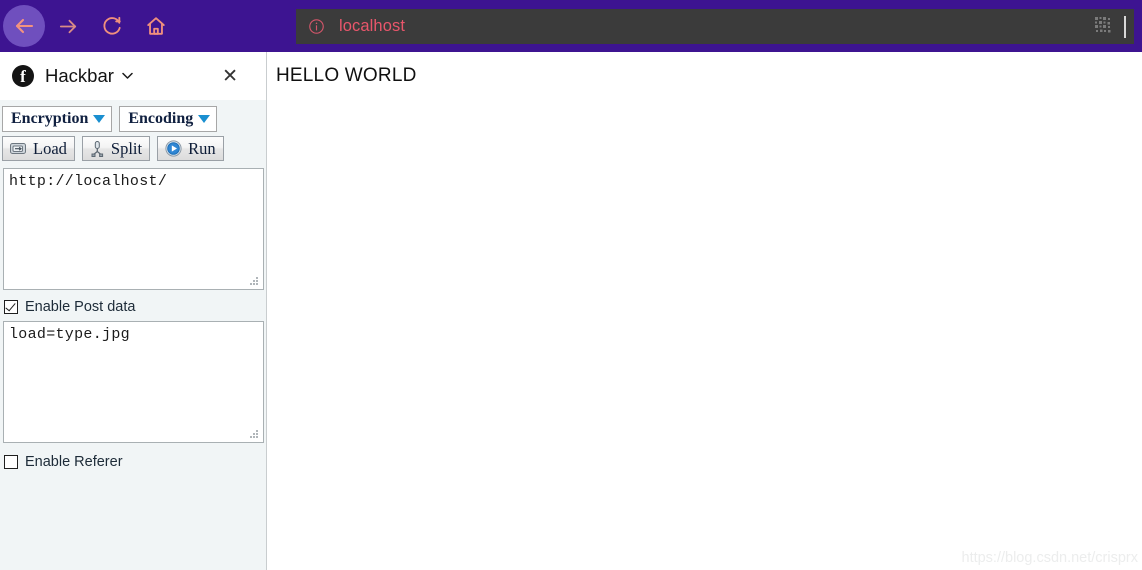  I want to click on run-play-icon, so click(173, 148).